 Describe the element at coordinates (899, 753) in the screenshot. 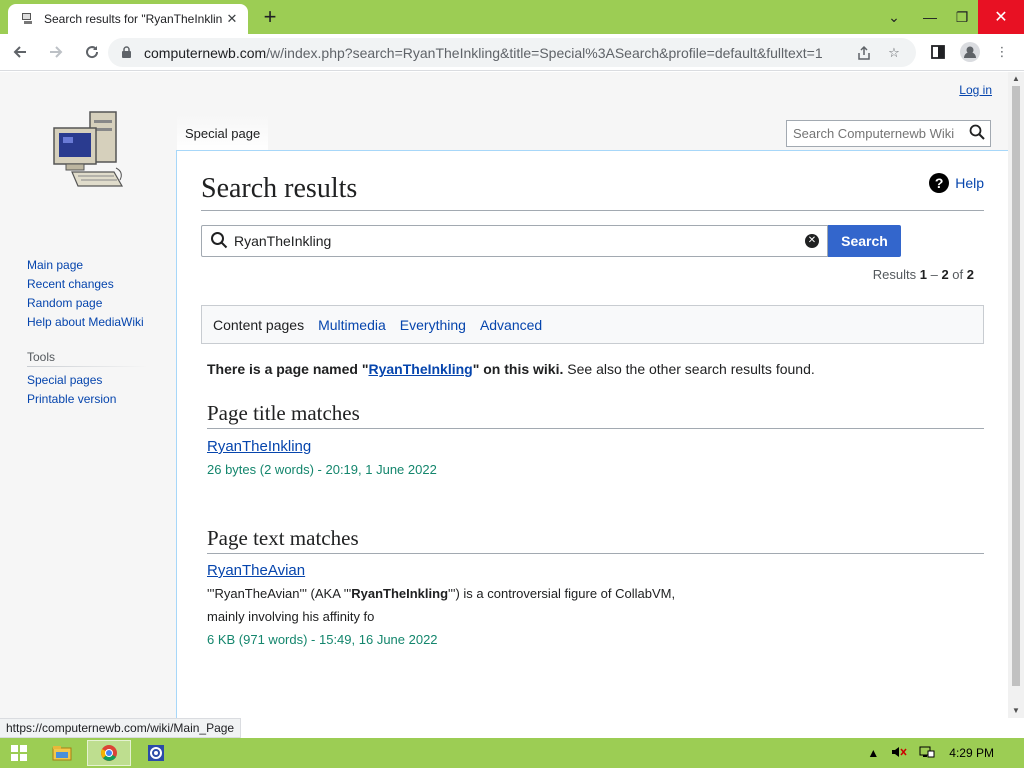

I see `volume-muted-icon` at that location.